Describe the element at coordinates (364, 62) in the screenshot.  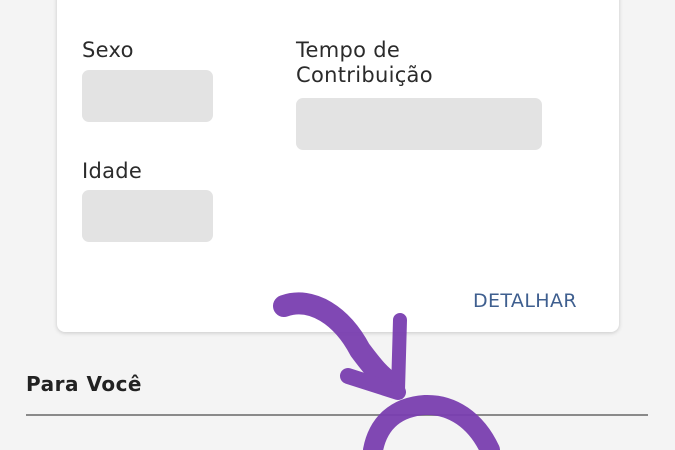
I see `tempo-contribuicao-label: Tempo de Contribuição` at that location.